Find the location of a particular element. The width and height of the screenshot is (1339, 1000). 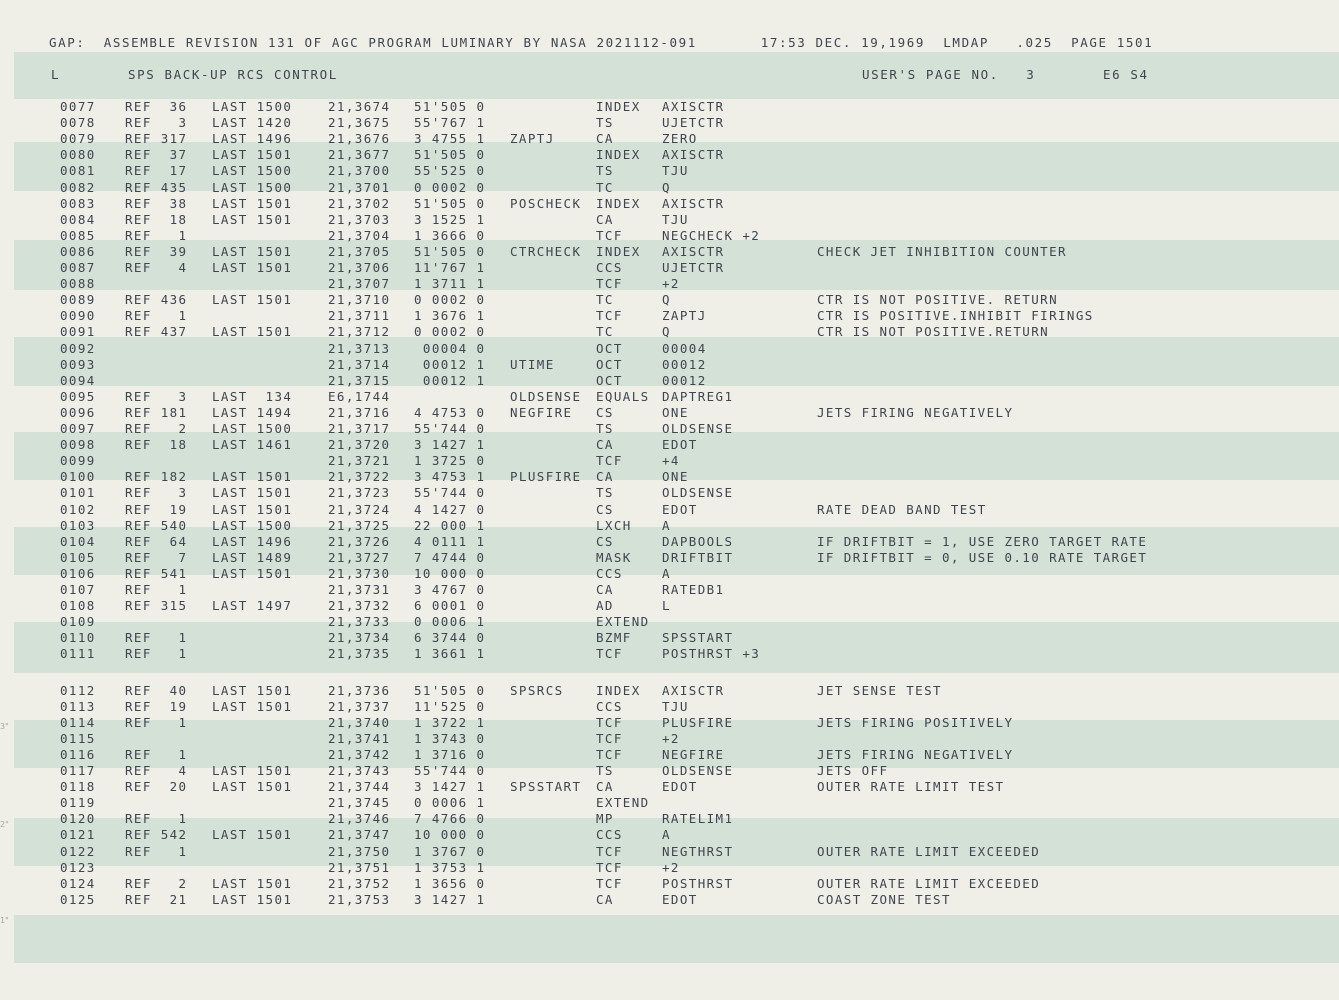

line-number: 0081 is located at coordinates (78, 171).